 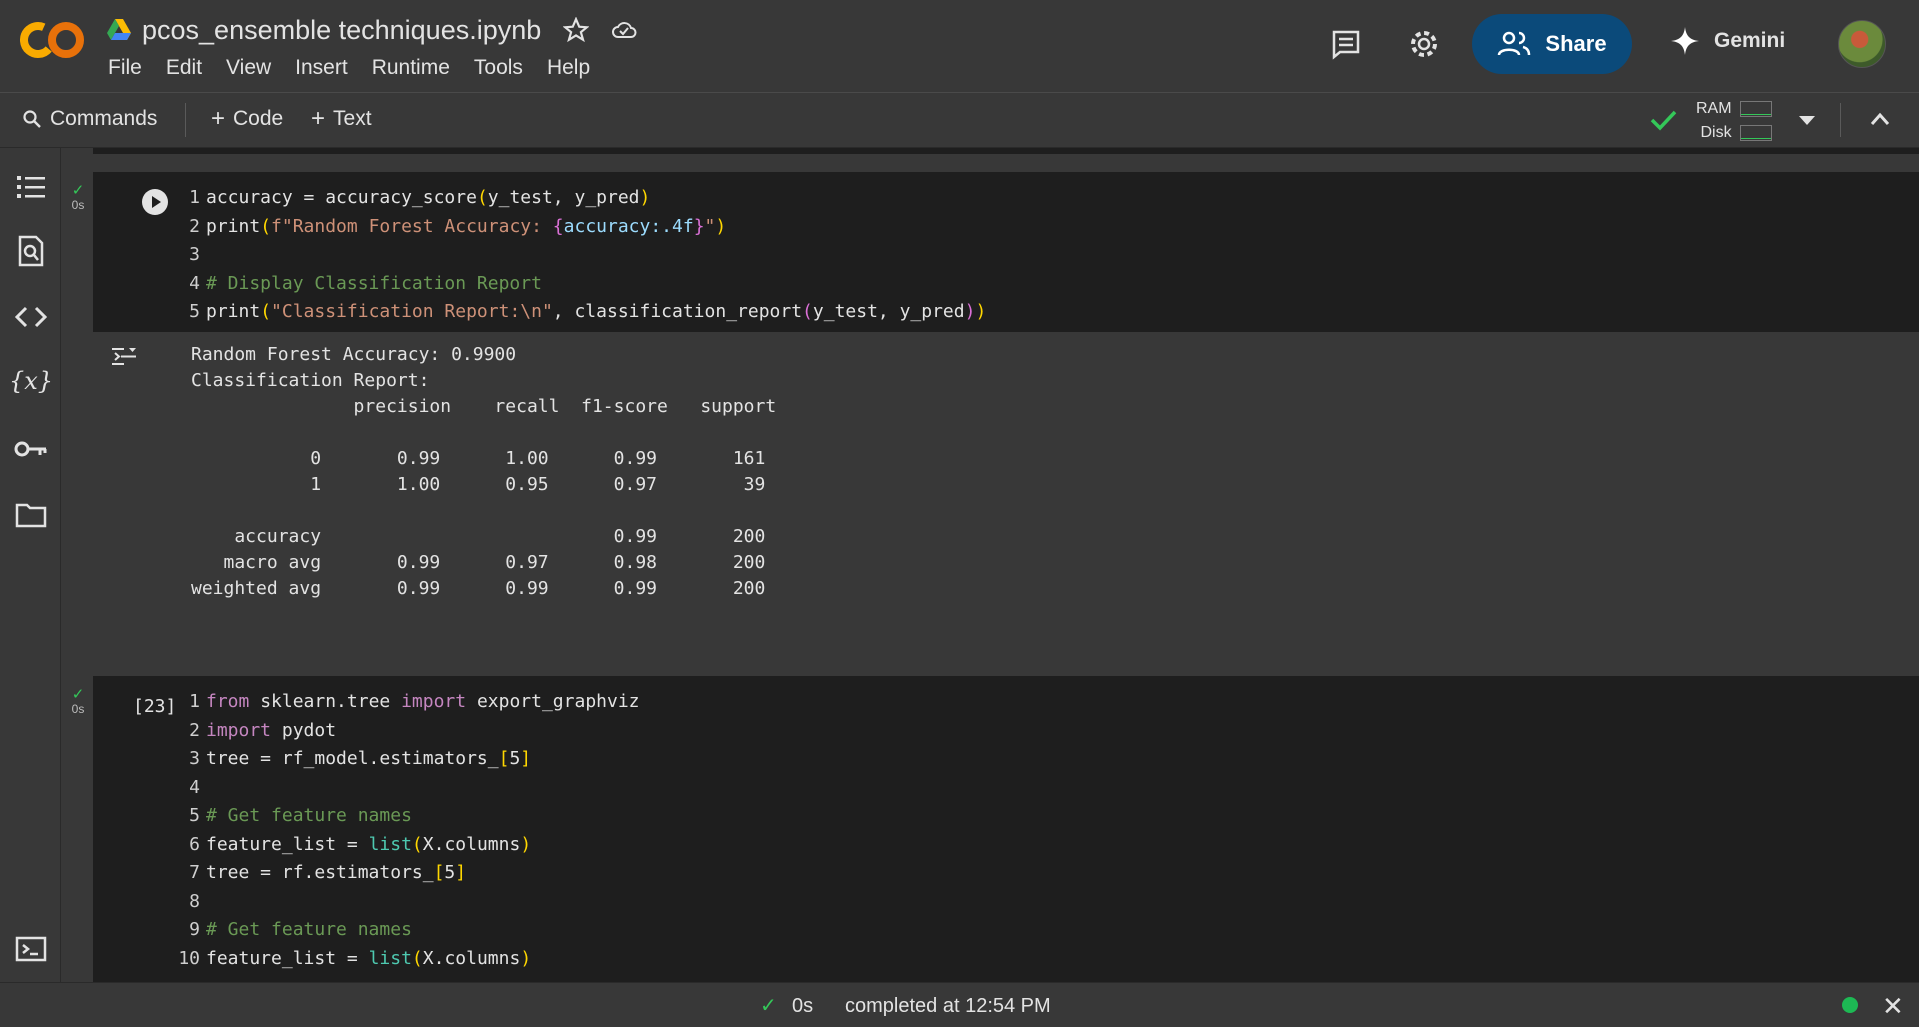 I want to click on code-line: 2 import pydot, so click(x=404, y=731).